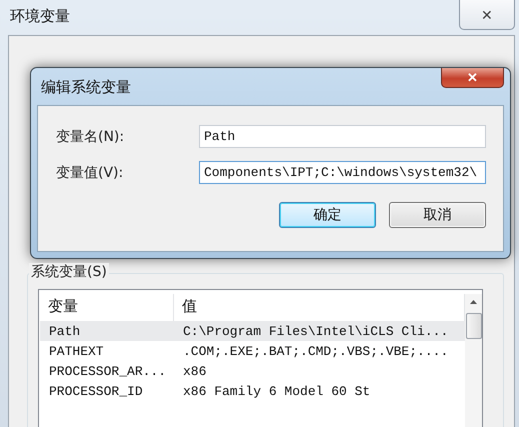 This screenshot has width=519, height=427. Describe the element at coordinates (342, 172) in the screenshot. I see `input-field: Components\IPT;C:\windows\system32\` at that location.